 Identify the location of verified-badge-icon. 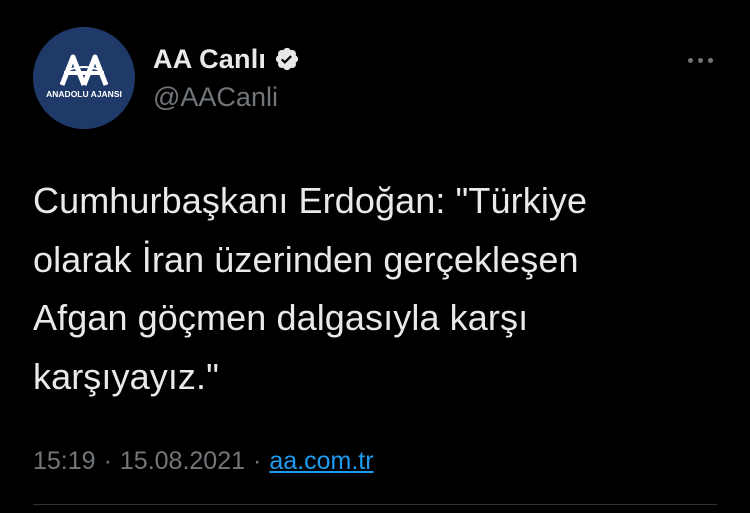
(287, 59).